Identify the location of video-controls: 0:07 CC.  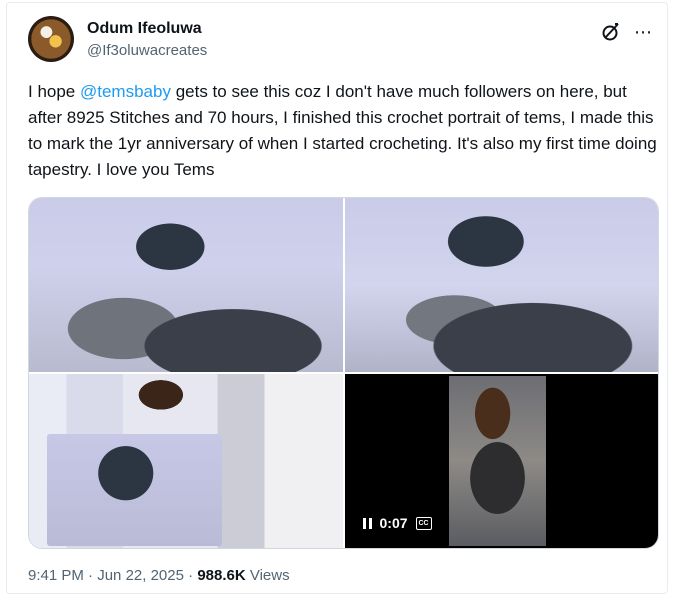
(397, 523).